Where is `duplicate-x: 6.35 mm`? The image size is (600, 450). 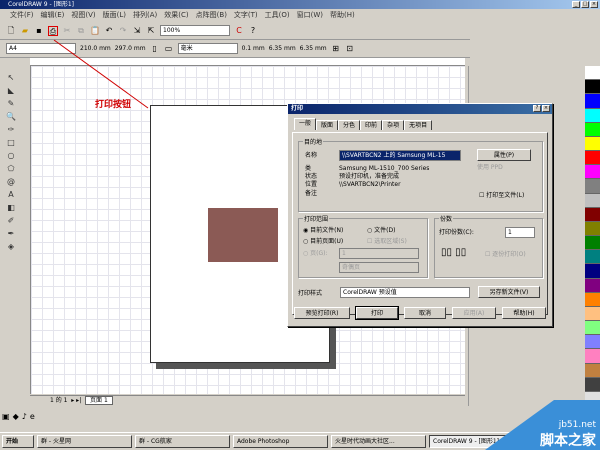 duplicate-x: 6.35 mm is located at coordinates (282, 48).